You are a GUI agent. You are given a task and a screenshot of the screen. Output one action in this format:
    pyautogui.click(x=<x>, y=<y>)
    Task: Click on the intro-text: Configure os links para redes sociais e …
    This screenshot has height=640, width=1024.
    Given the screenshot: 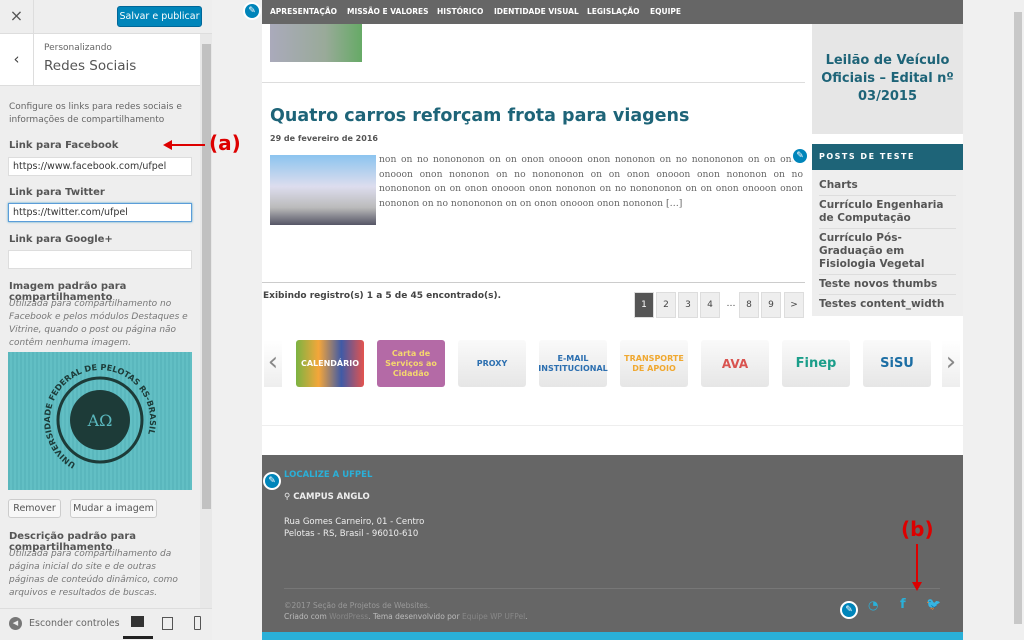 What is the action you would take?
    pyautogui.click(x=95, y=113)
    